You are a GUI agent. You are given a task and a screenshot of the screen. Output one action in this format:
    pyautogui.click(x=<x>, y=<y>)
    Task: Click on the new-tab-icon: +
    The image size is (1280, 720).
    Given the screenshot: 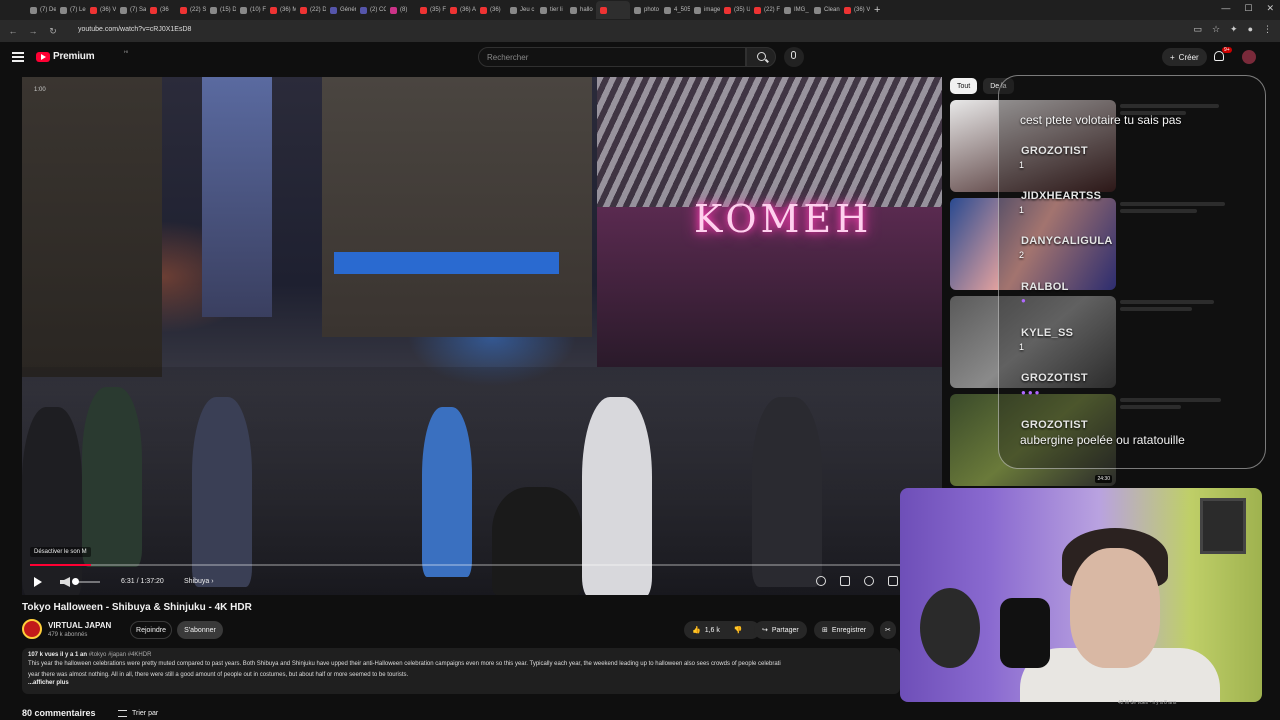 What is the action you would take?
    pyautogui.click(x=877, y=10)
    